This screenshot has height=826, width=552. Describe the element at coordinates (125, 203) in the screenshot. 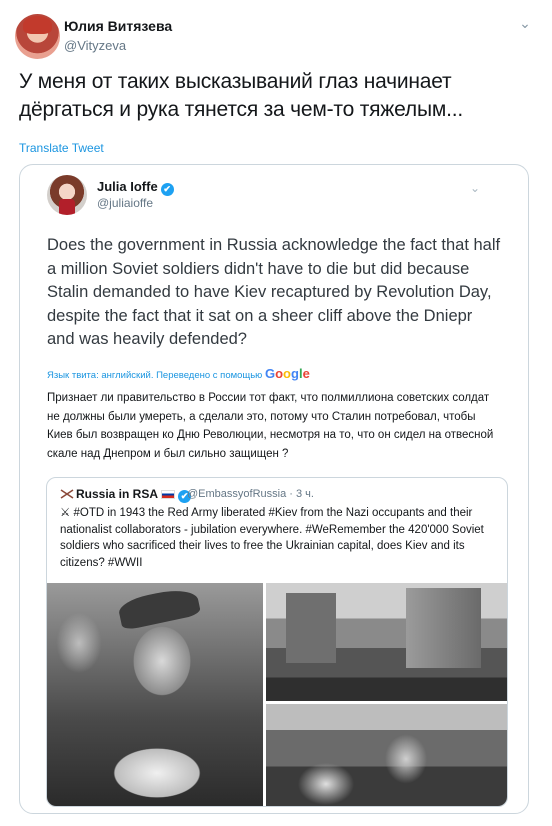

I see `quoted-author-handle: @juliaioffe` at that location.